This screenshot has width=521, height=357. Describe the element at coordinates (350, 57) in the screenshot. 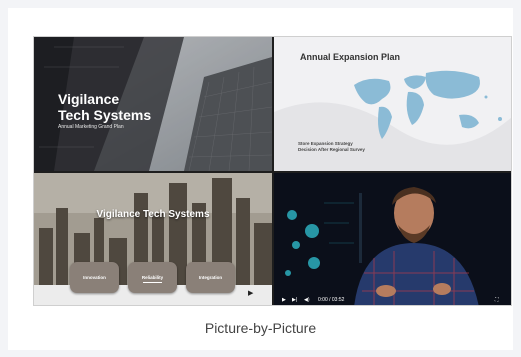

I see `expansion-title: Annual Expansion Plan` at that location.